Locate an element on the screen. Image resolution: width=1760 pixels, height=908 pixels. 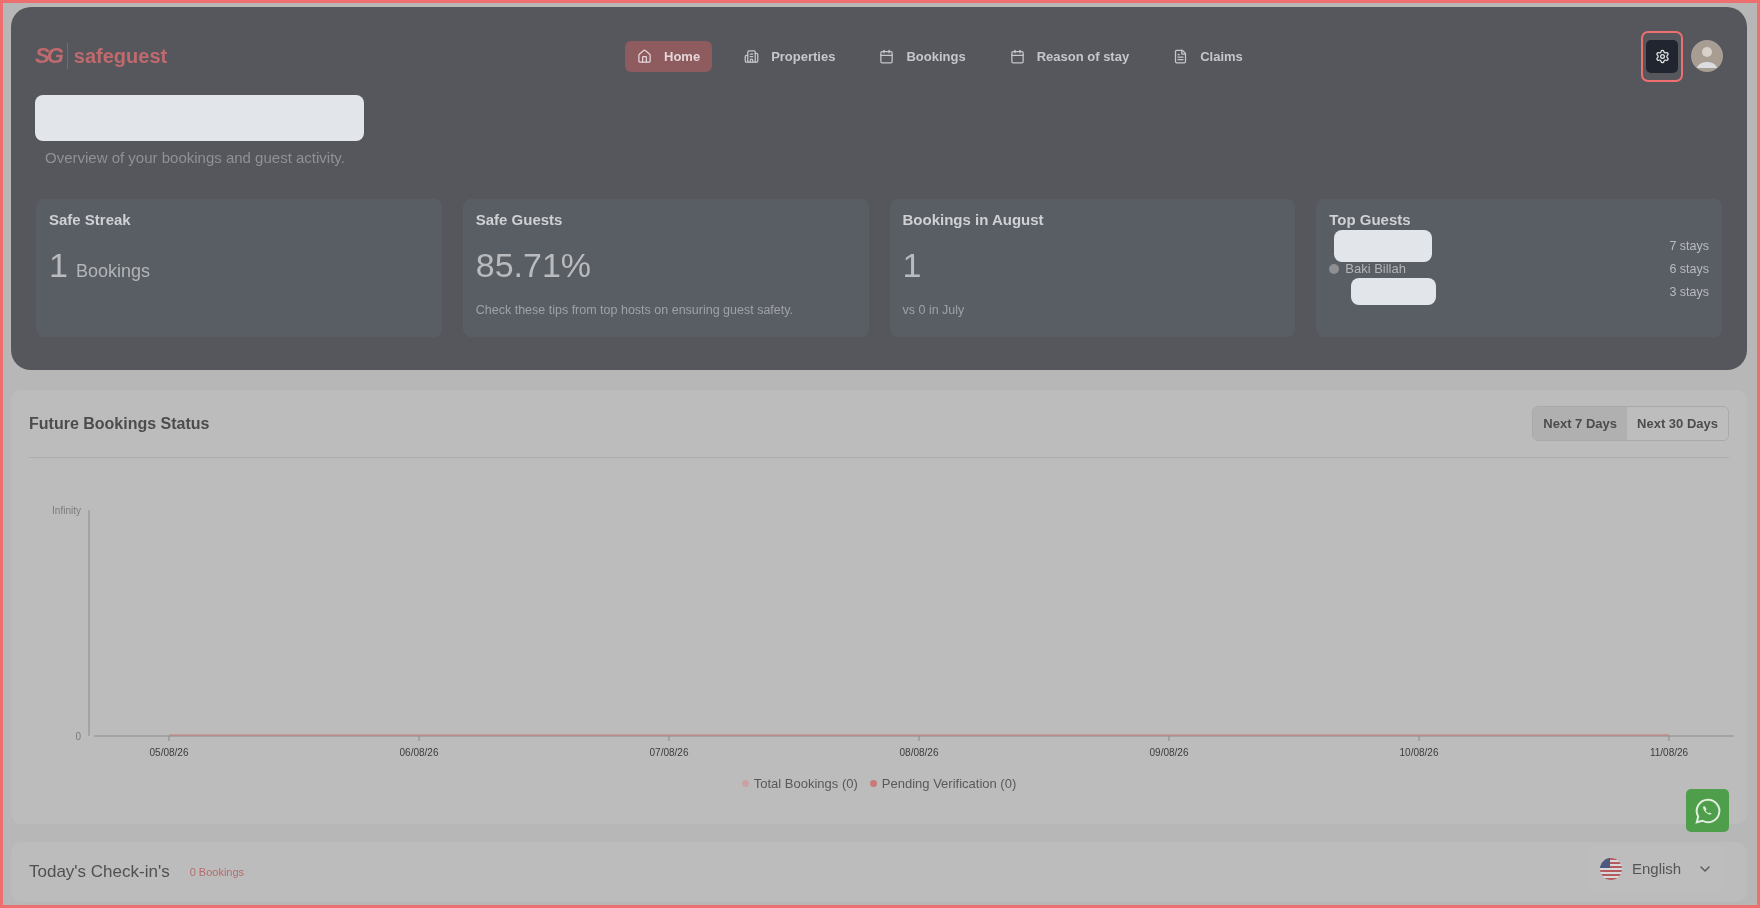
card-title: Top Guests is located at coordinates (1370, 219).